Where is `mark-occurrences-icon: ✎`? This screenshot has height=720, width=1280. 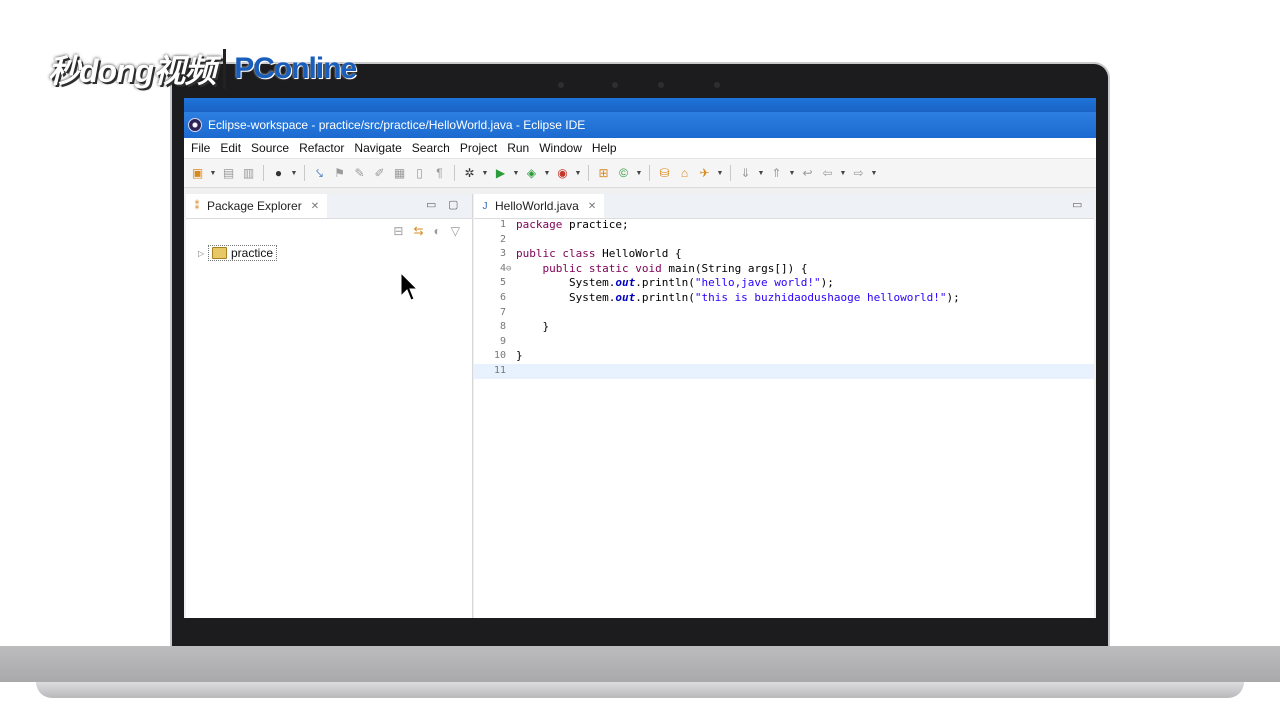 mark-occurrences-icon: ✎ is located at coordinates (359, 173).